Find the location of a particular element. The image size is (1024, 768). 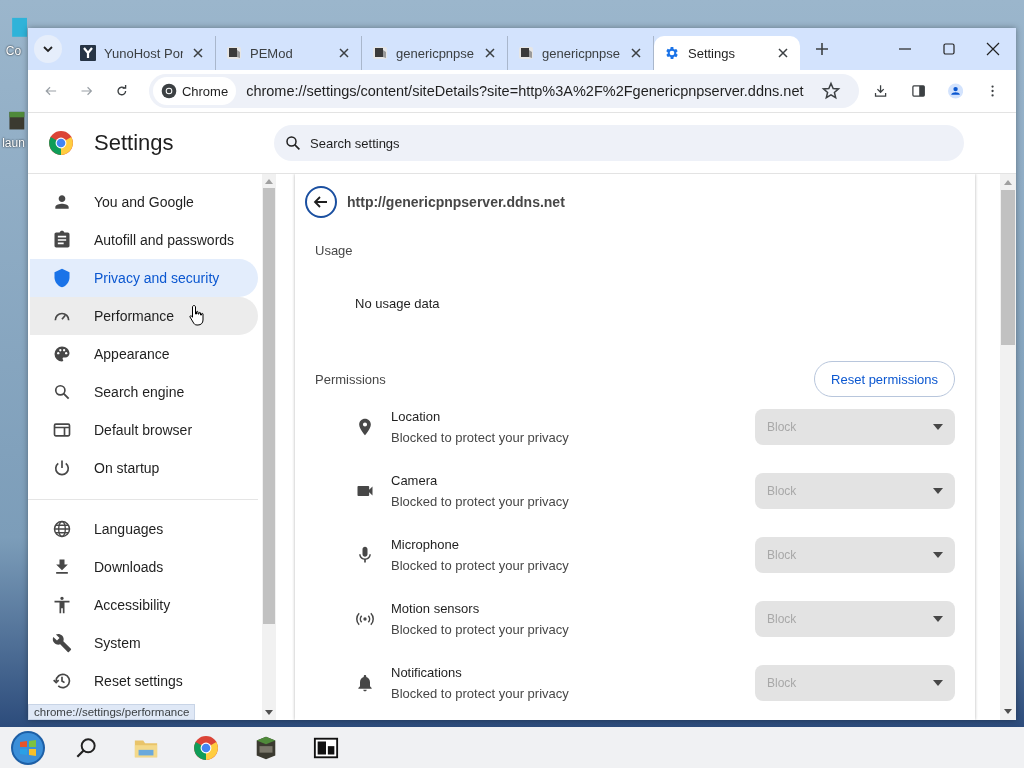

nav-item: Search engine is located at coordinates (144, 392).